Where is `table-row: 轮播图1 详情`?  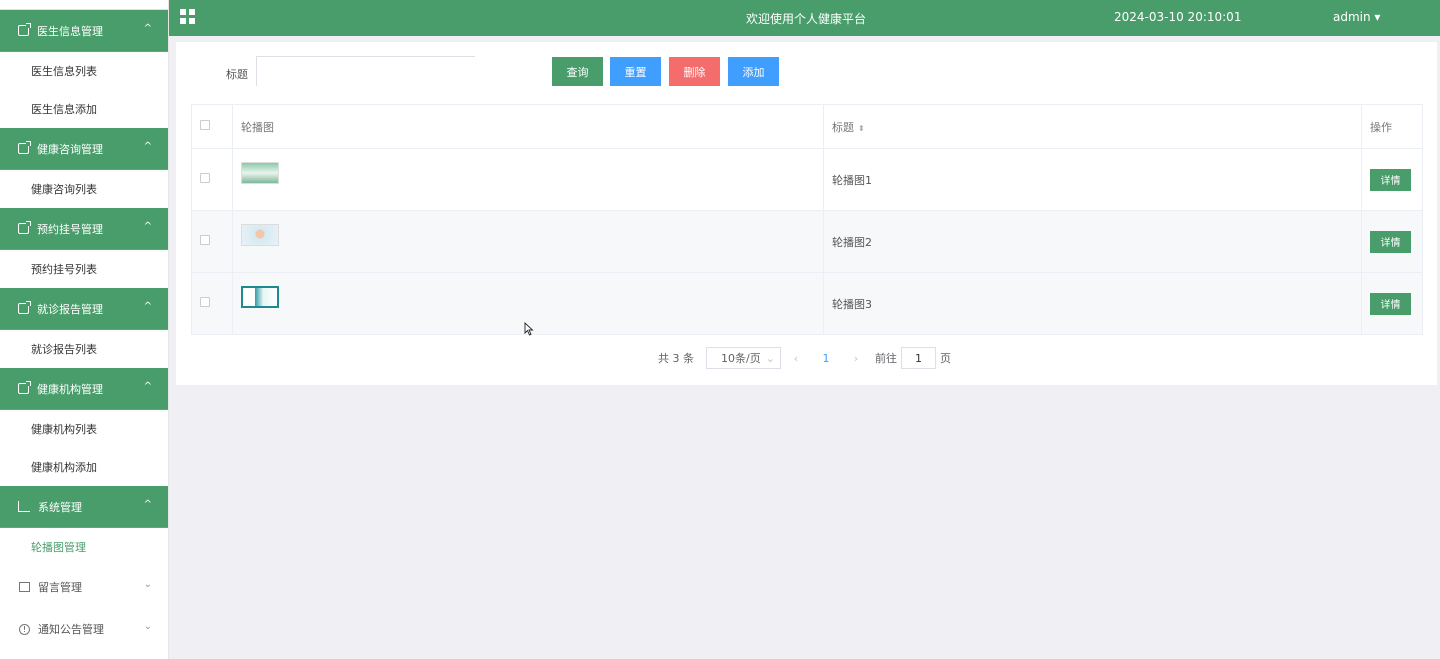
table-row: 轮播图1 详情 is located at coordinates (807, 179).